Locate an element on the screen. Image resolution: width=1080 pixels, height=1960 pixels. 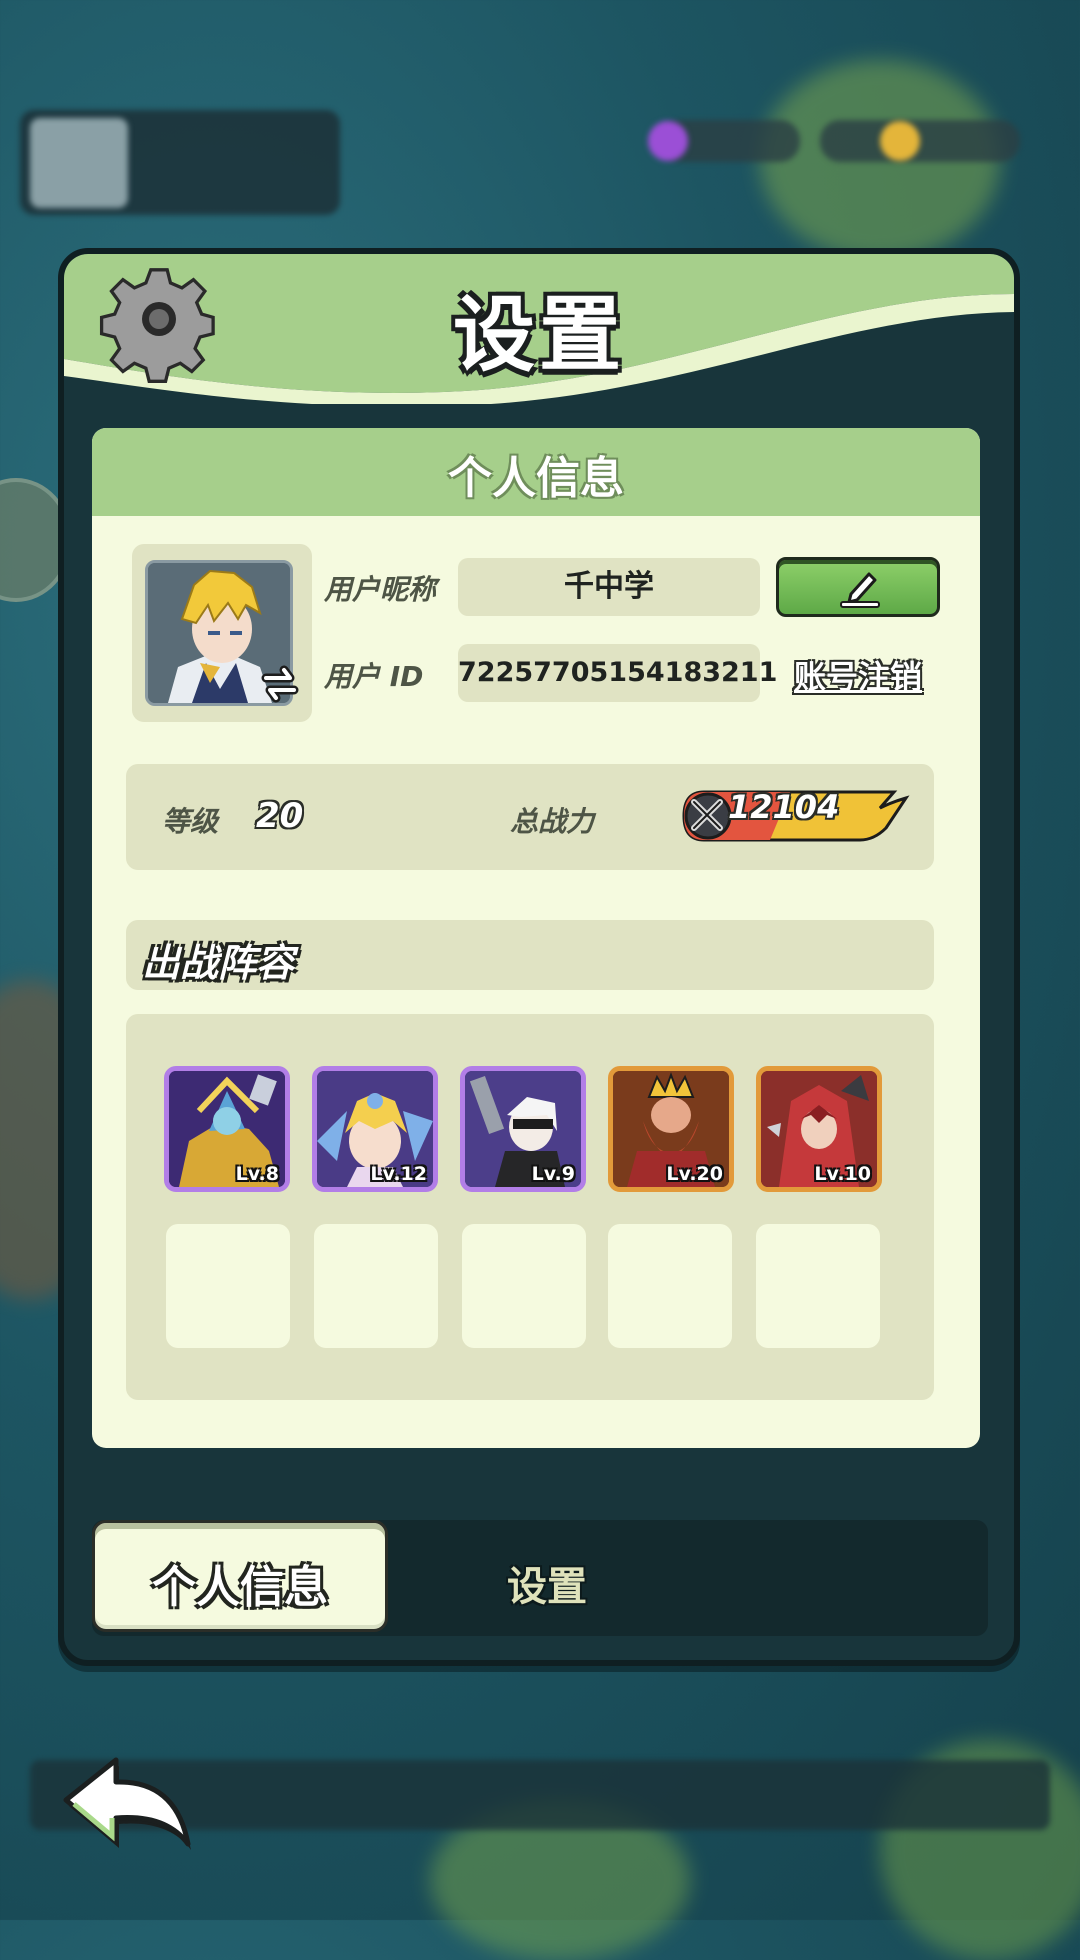
edit-nickname-button is located at coordinates (858, 587).